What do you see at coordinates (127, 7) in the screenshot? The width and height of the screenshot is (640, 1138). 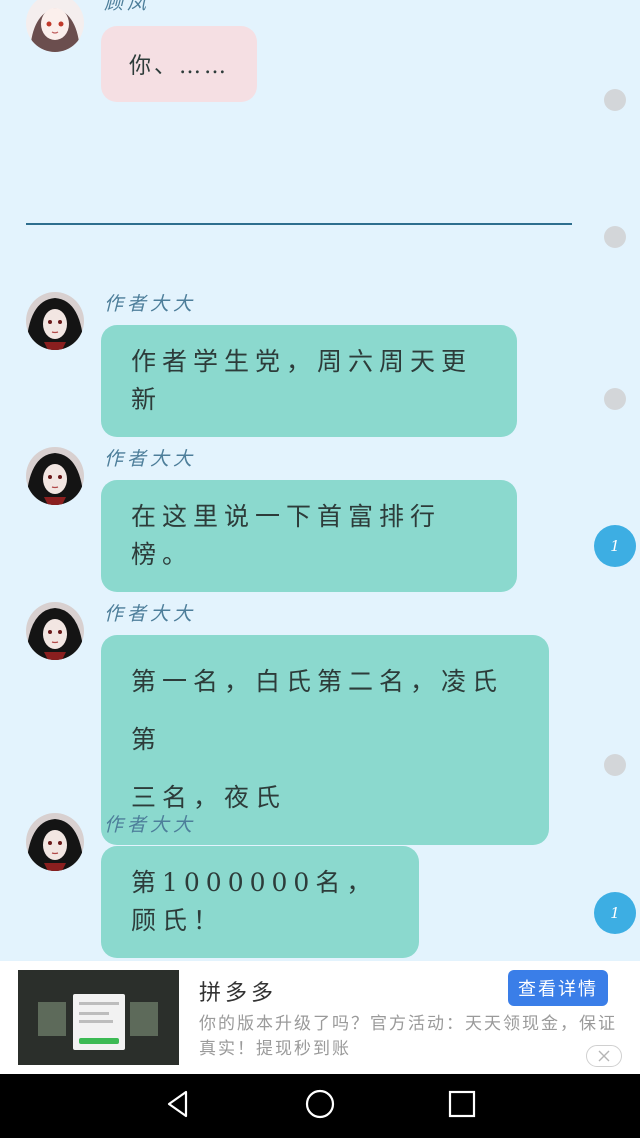 I see `sender-name: 顾凤` at bounding box center [127, 7].